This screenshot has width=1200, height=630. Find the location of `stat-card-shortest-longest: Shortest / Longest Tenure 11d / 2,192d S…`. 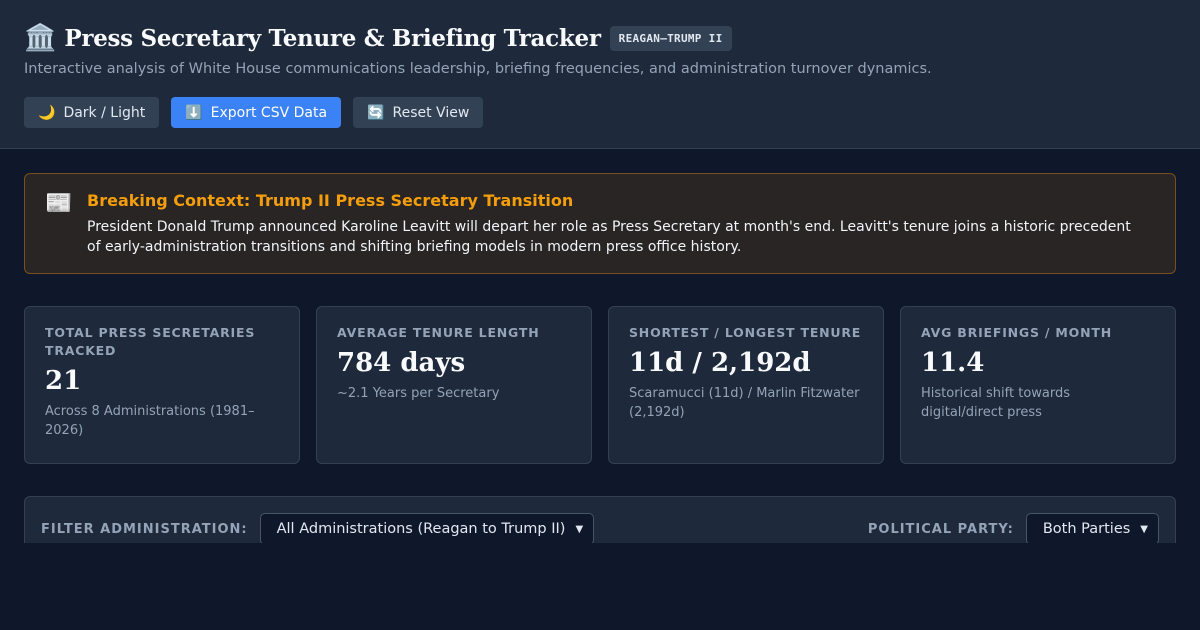

stat-card-shortest-longest: Shortest / Longest Tenure 11d / 2,192d S… is located at coordinates (746, 385).